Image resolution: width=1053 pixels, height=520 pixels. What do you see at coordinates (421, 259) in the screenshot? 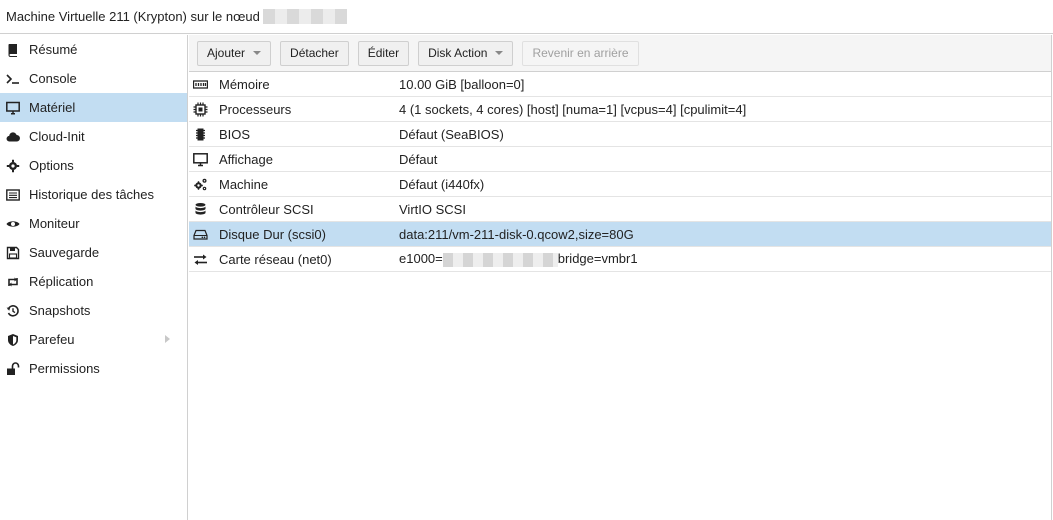
I see `mac-prefix: e1000=` at bounding box center [421, 259].